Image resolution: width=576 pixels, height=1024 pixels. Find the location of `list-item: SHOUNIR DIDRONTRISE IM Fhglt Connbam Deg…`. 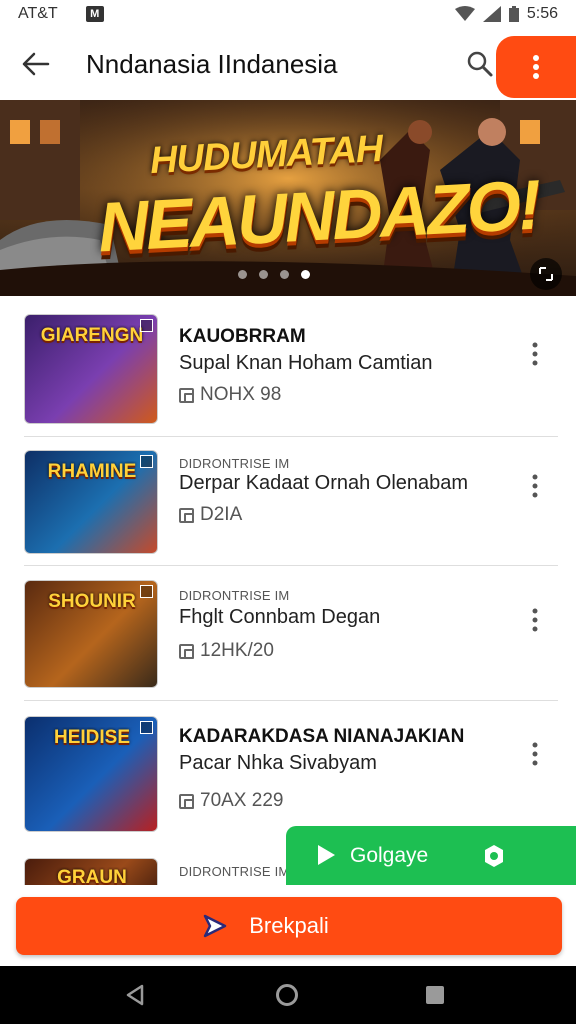

list-item: SHOUNIR DIDRONTRISE IM Fhglt Connbam Deg… is located at coordinates (288, 635).